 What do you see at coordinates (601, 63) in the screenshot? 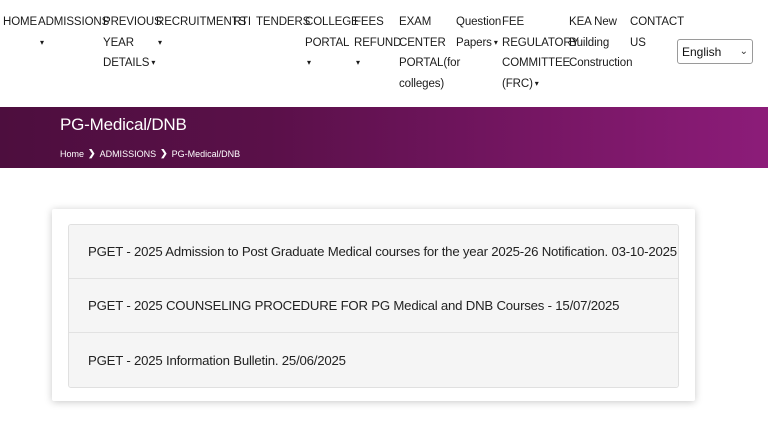
I see `nav-label-line: Construction` at bounding box center [601, 63].